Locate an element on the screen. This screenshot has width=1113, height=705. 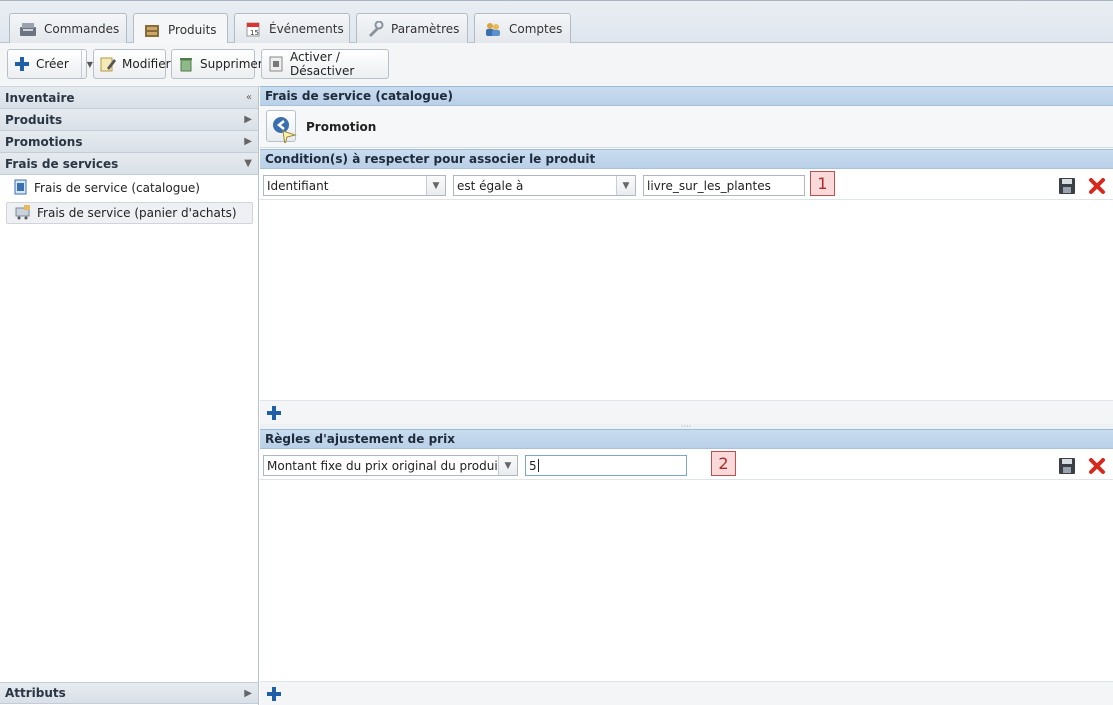
section-header-rules: Règles d'ajustement de prix is located at coordinates (686, 439).